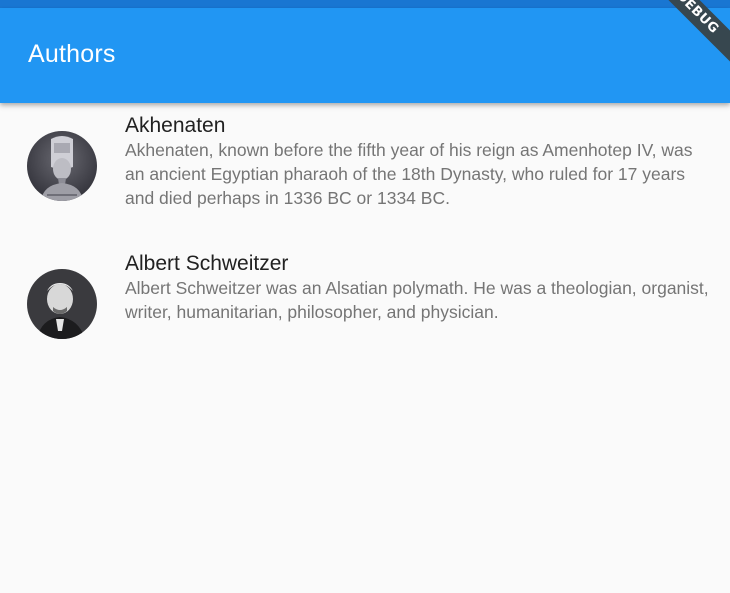 The height and width of the screenshot is (593, 730). What do you see at coordinates (365, 4) in the screenshot?
I see `status-bar` at bounding box center [365, 4].